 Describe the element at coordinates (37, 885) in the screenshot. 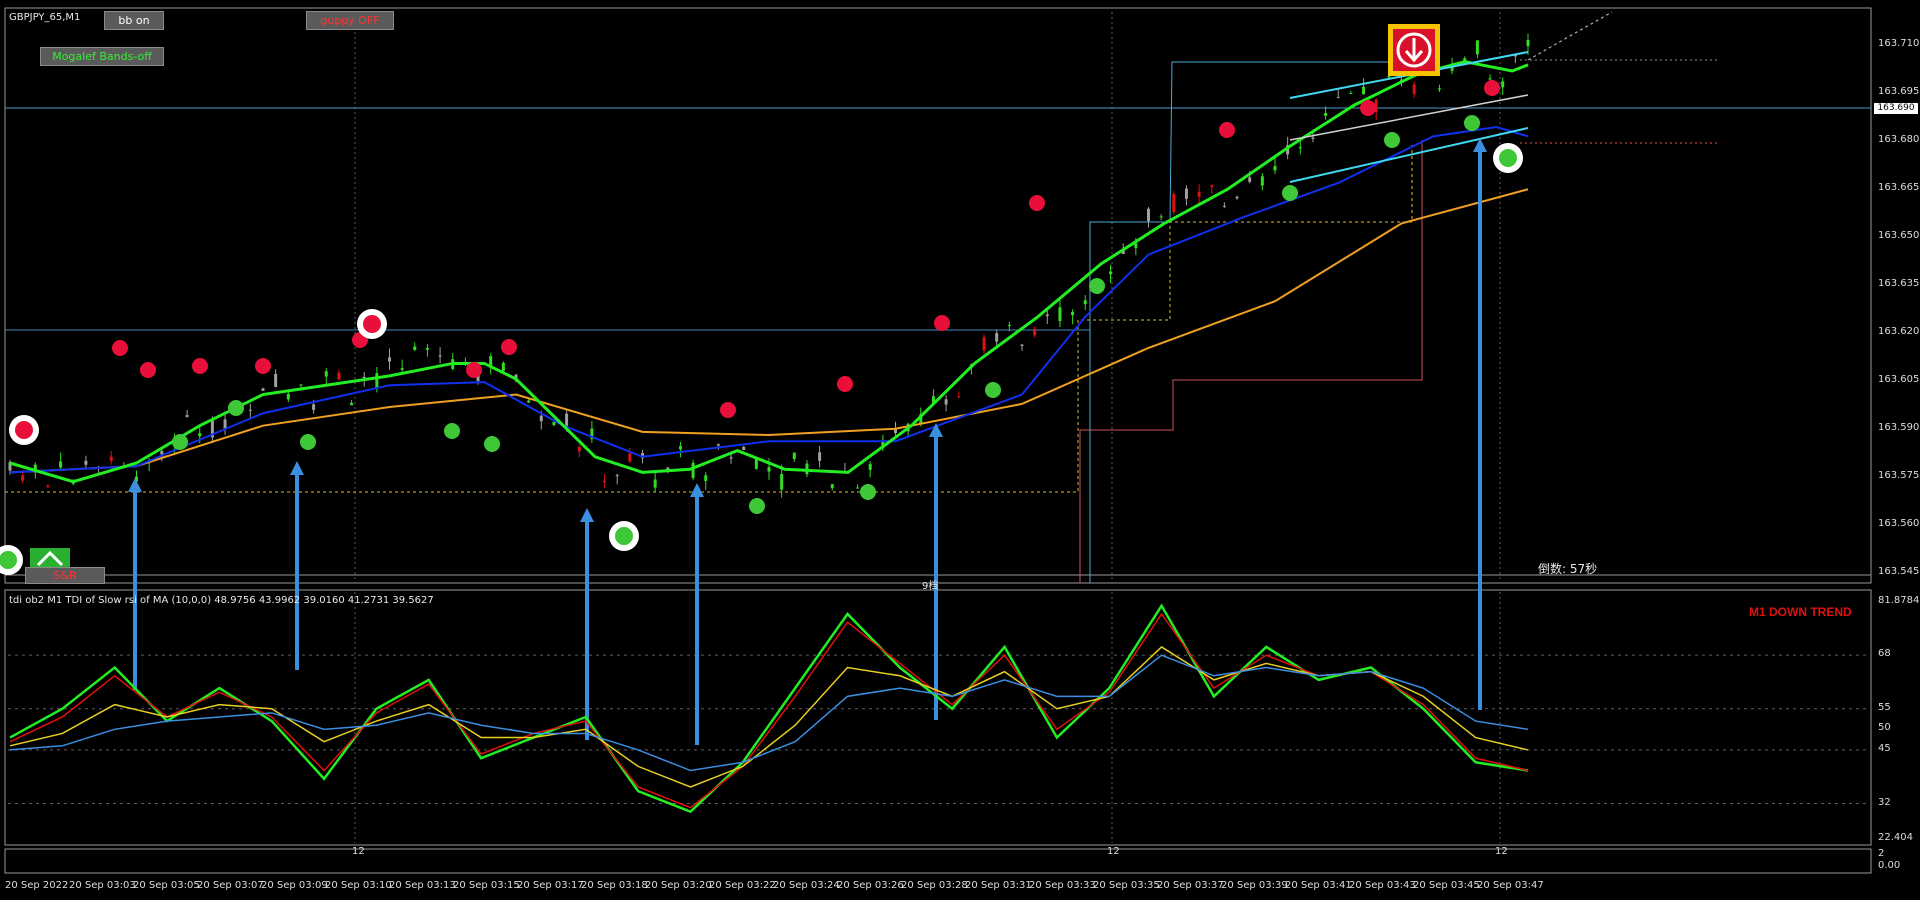

I see `time-tick: 20 Sep 2022` at that location.